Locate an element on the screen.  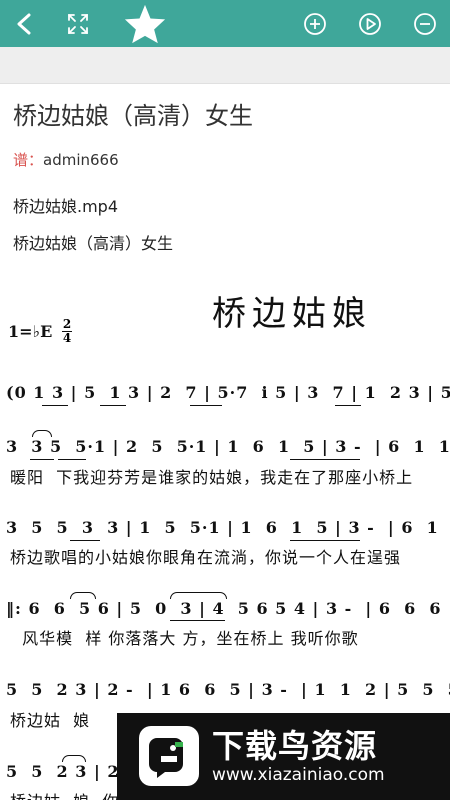
lyrics-line-3: 桥边歌唱的小姑娘你眼角在流淌，你说一个人在逞强 is located at coordinates (206, 557).